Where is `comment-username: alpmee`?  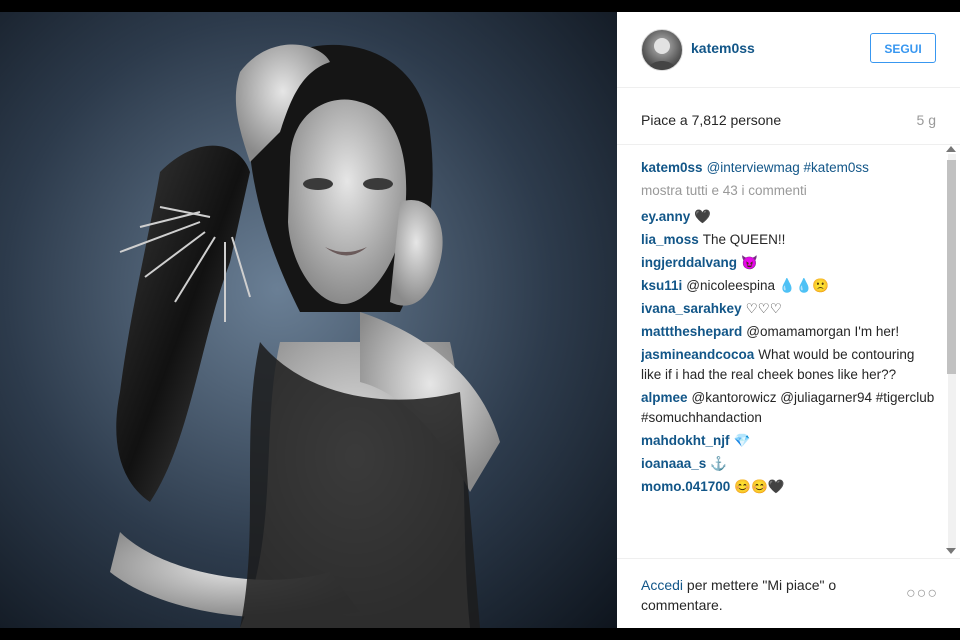 comment-username: alpmee is located at coordinates (664, 397).